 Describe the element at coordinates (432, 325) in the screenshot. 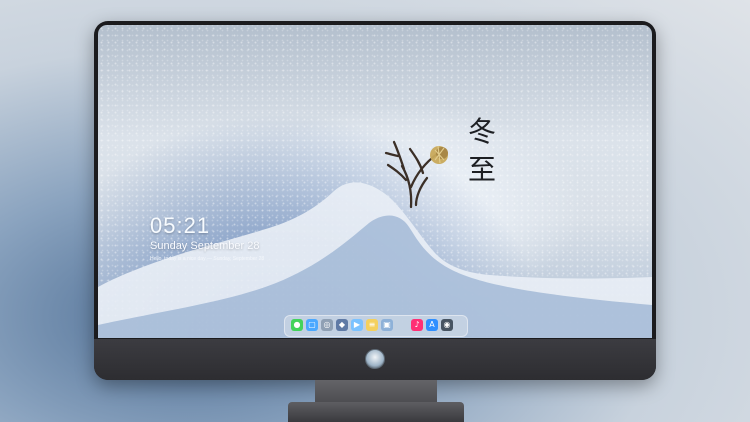

I see `appstore-icon: A` at that location.